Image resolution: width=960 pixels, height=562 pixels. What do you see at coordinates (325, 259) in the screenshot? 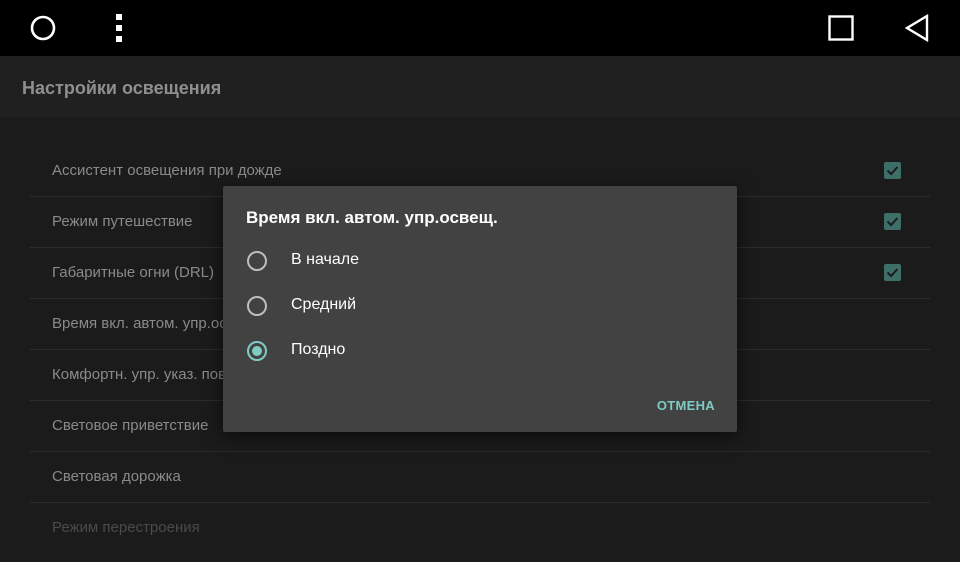
I see `option-label: В начале` at bounding box center [325, 259].